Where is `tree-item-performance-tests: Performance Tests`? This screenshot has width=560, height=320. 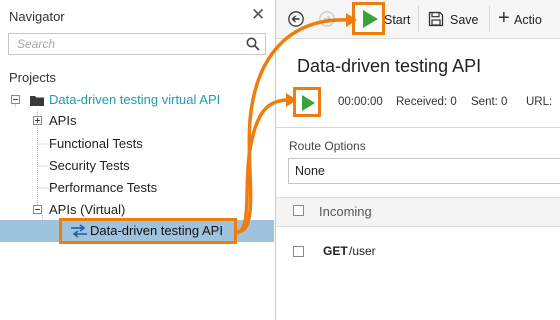 tree-item-performance-tests: Performance Tests is located at coordinates (137, 188).